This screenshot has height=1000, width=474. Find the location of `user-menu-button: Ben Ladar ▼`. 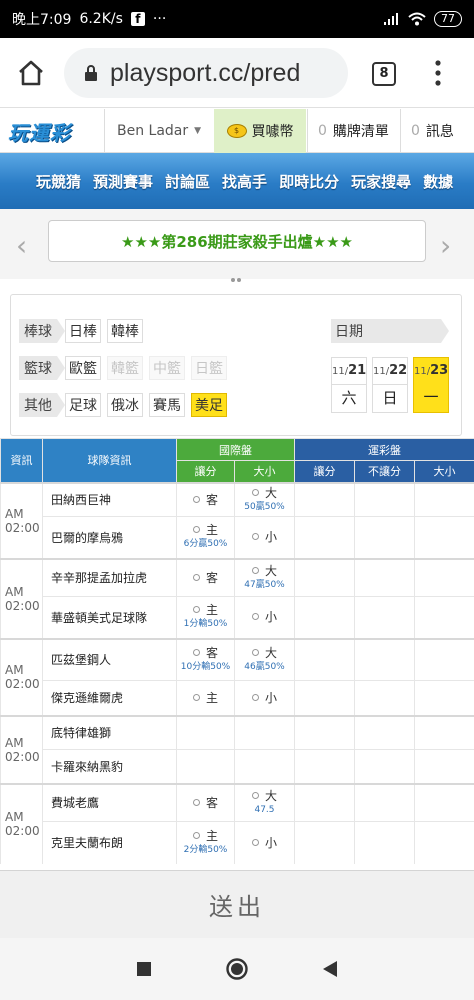

user-menu-button: Ben Ladar ▼ is located at coordinates (158, 131).